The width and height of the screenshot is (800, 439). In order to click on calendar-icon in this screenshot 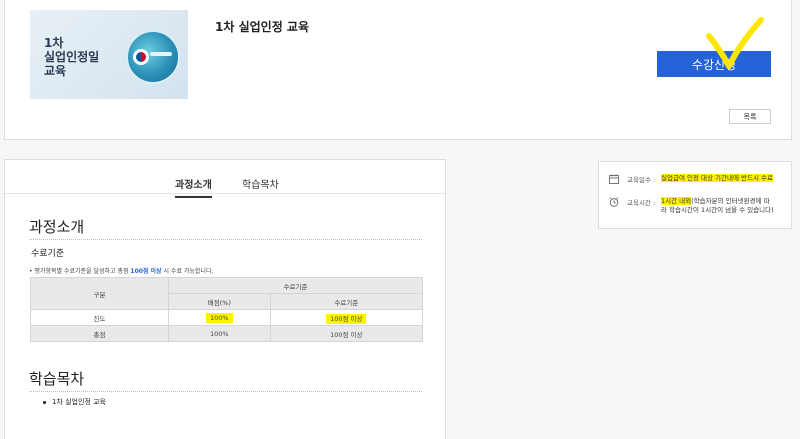, I will do `click(614, 179)`.